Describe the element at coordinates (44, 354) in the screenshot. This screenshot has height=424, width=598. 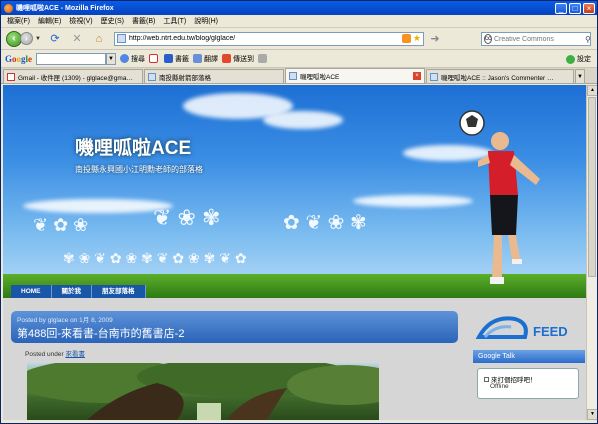
I see `posted-under-label: Posted under` at that location.